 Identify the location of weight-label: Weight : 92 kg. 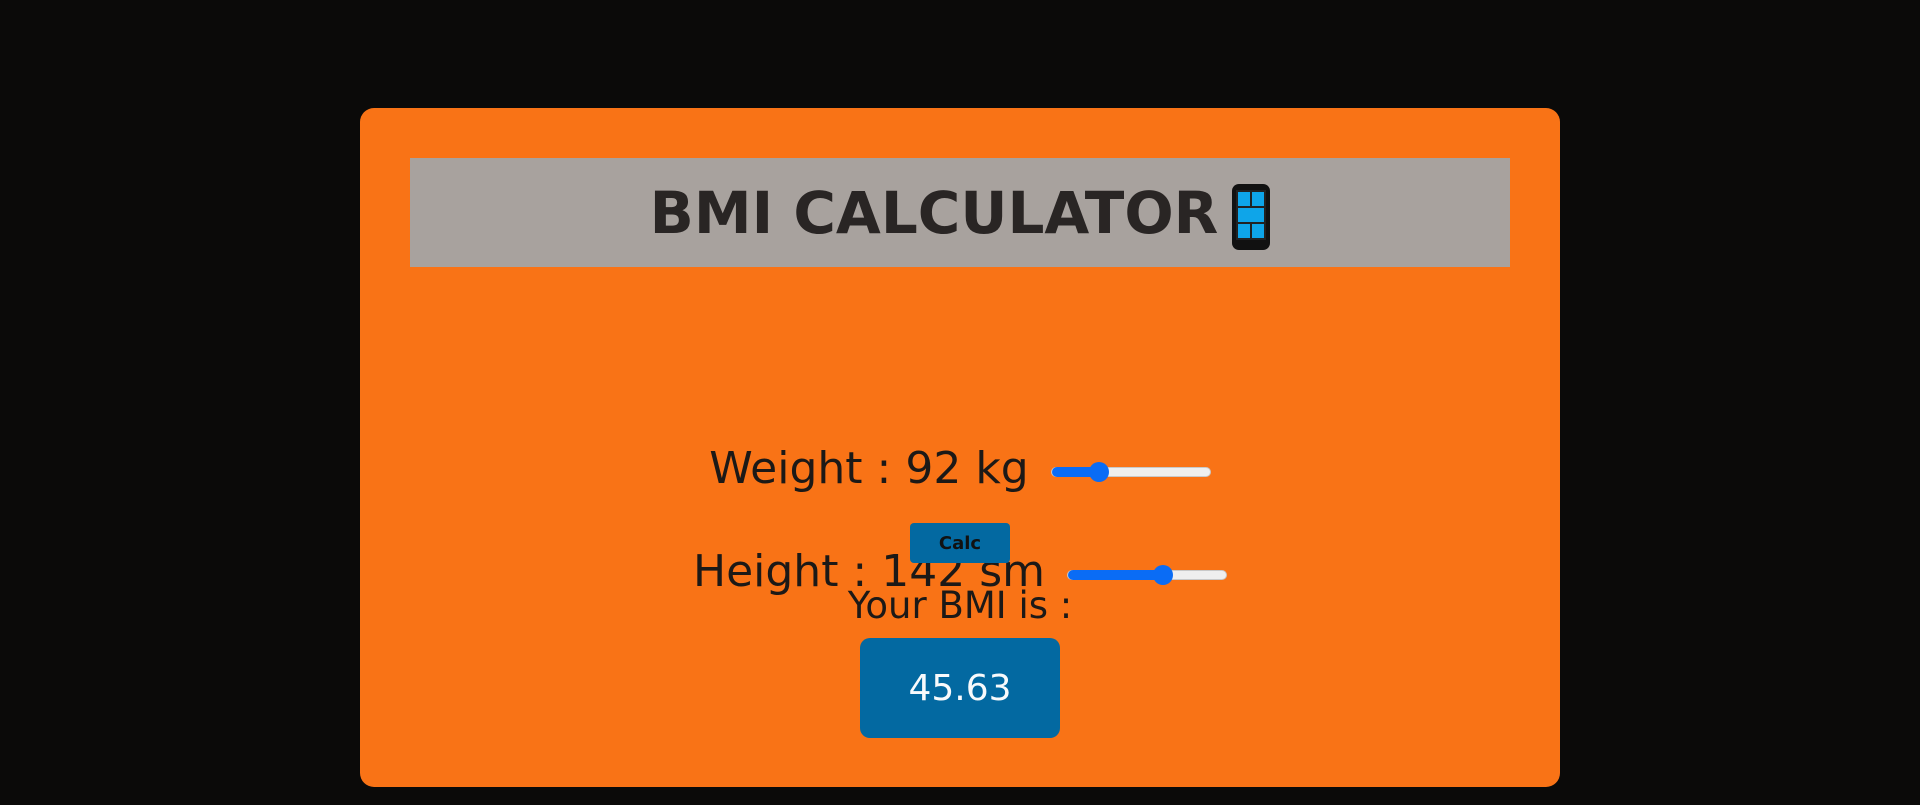
(869, 468).